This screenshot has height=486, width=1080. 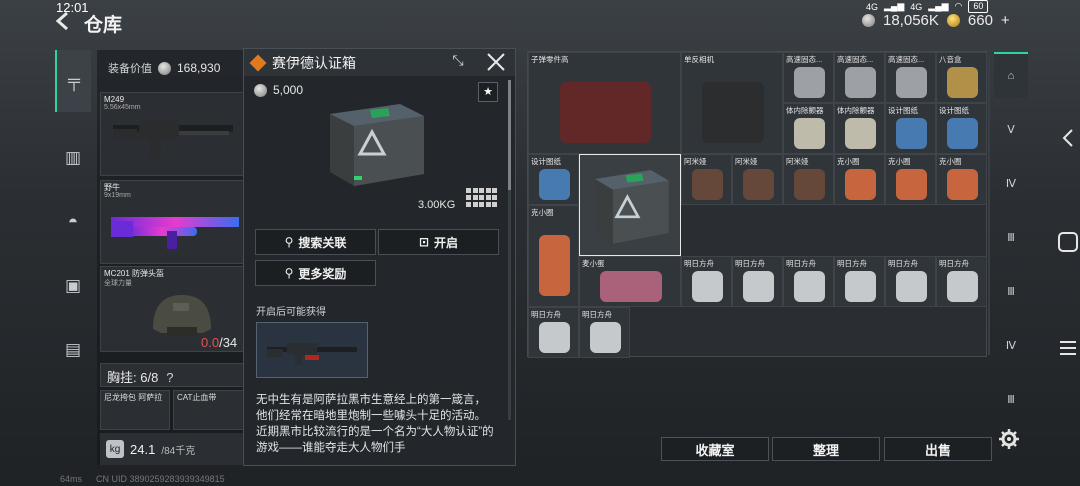 What do you see at coordinates (911, 20) in the screenshot?
I see `silver-amount: 18,056K` at bounding box center [911, 20].